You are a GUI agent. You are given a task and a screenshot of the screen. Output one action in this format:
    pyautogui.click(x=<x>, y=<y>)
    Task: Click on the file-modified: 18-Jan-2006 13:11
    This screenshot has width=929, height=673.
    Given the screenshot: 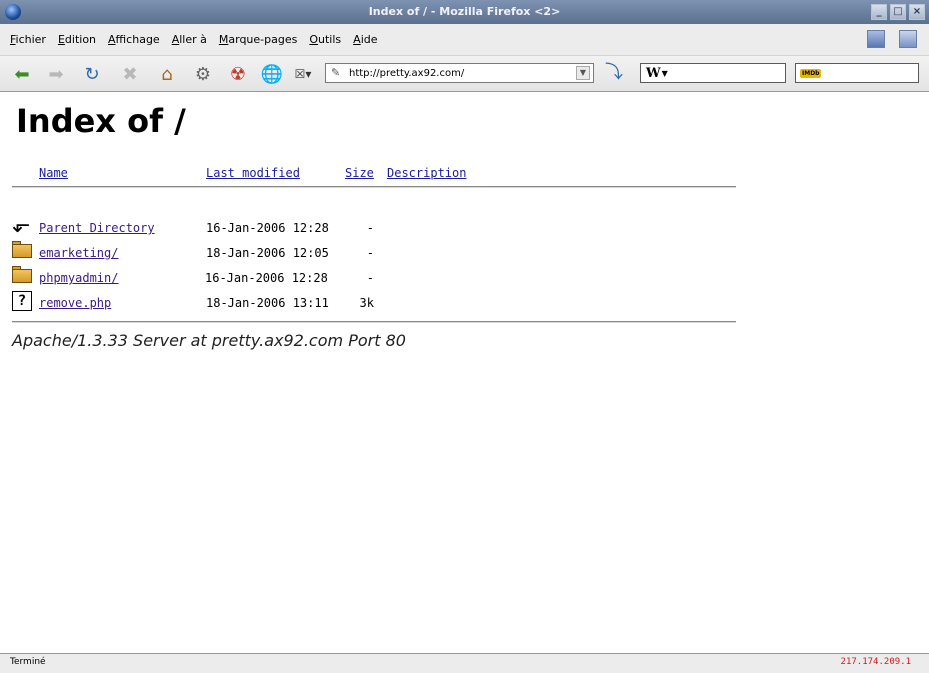 What is the action you would take?
    pyautogui.click(x=267, y=303)
    